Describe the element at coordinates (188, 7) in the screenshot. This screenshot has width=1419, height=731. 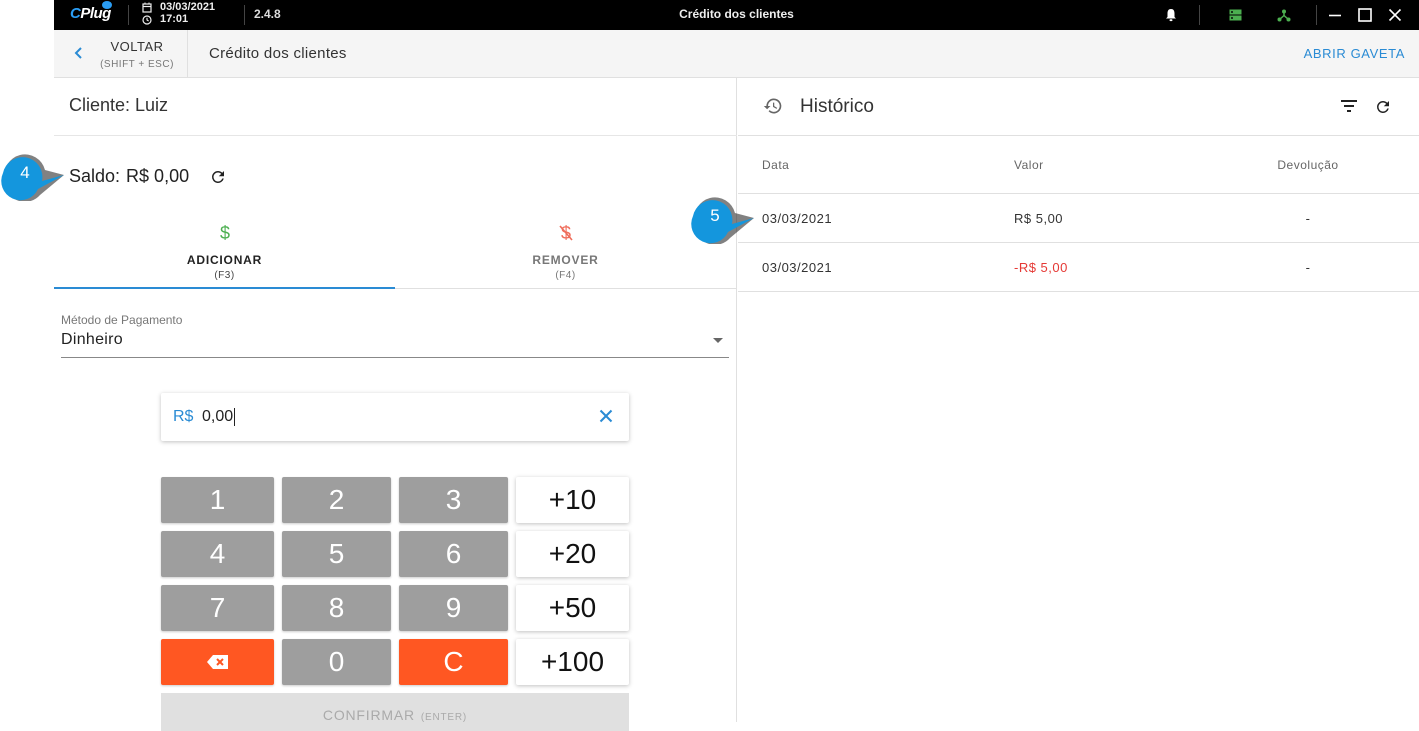
I see `date-text: 03/03/2021` at that location.